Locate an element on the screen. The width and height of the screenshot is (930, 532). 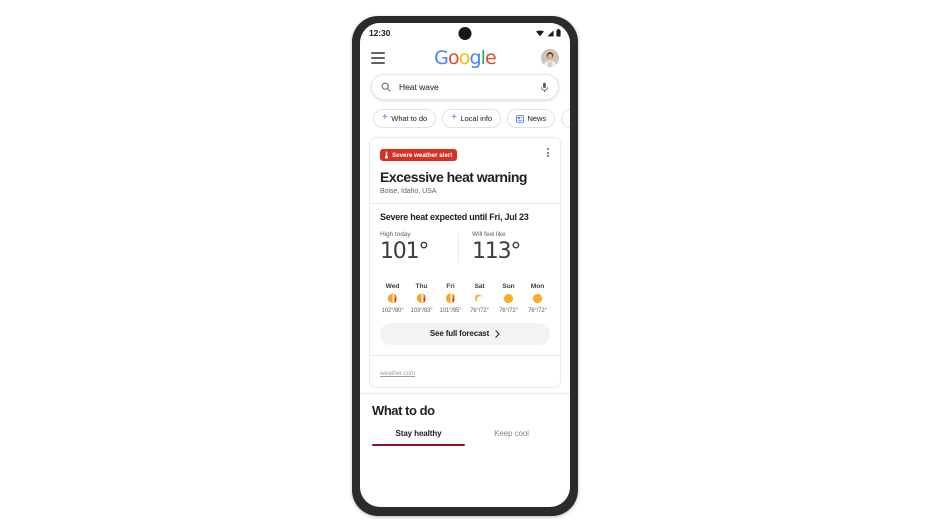
search-input: Heat wave is located at coordinates (465, 87).